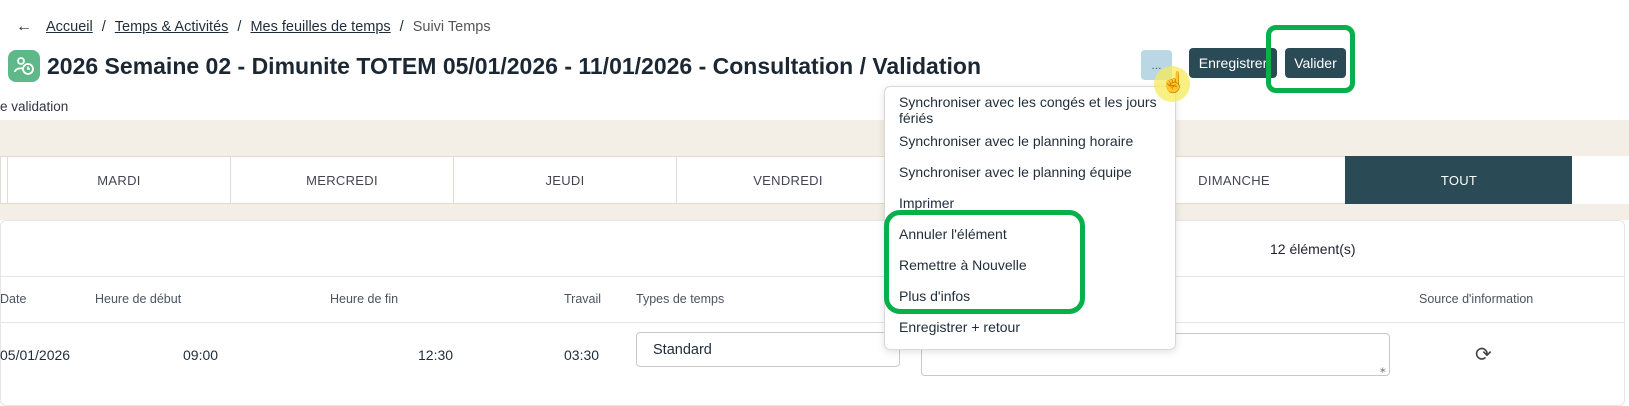  I want to click on timesheet-app-icon, so click(24, 66).